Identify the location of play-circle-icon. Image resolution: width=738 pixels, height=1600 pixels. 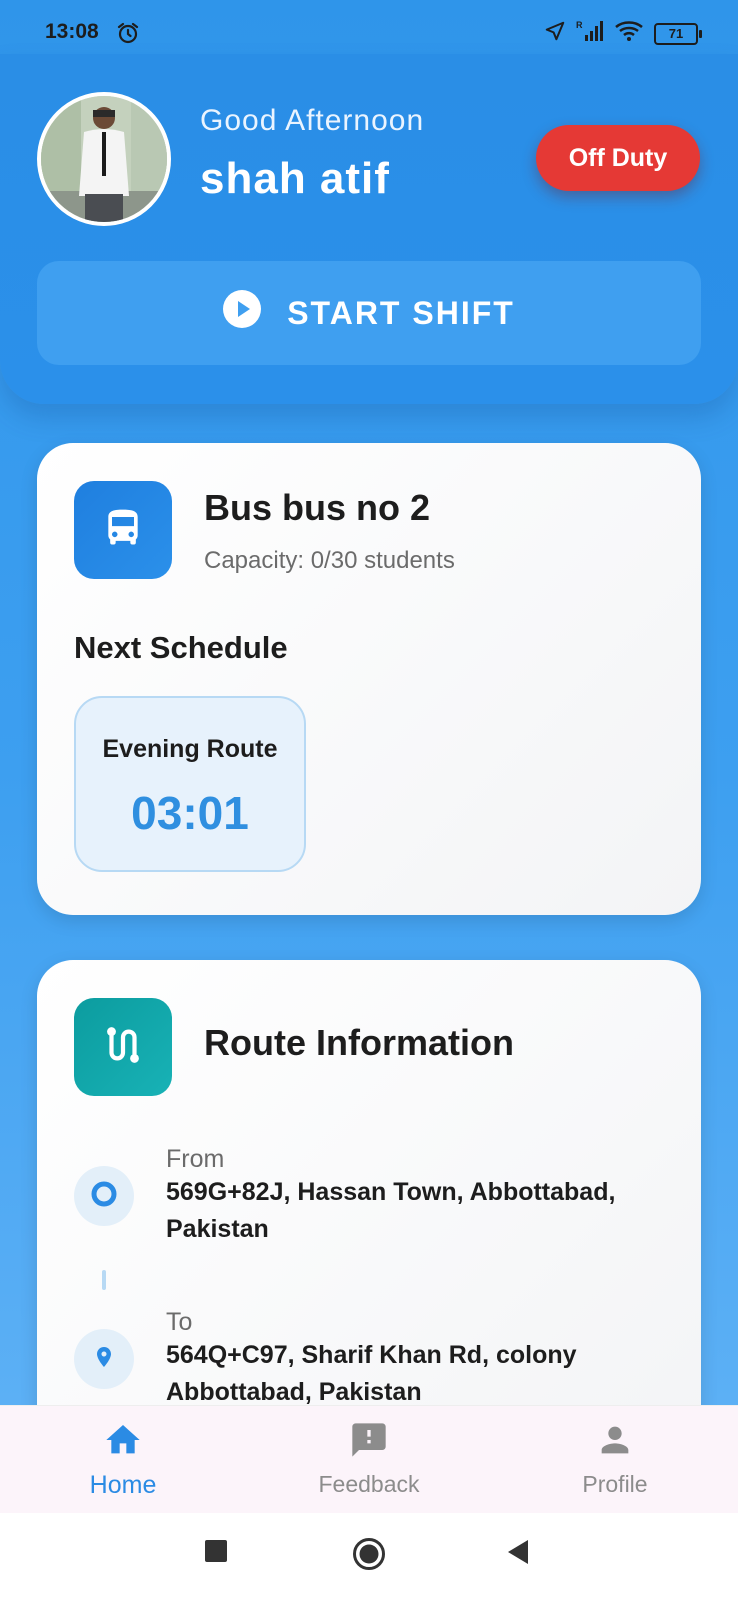
(242, 313).